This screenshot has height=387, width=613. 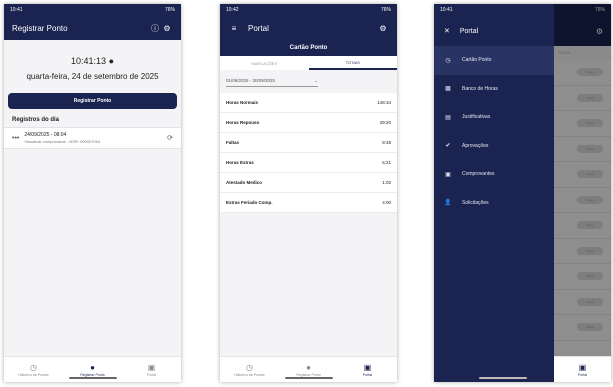 What do you see at coordinates (494, 10) in the screenshot?
I see `status-bar: 10:41` at bounding box center [494, 10].